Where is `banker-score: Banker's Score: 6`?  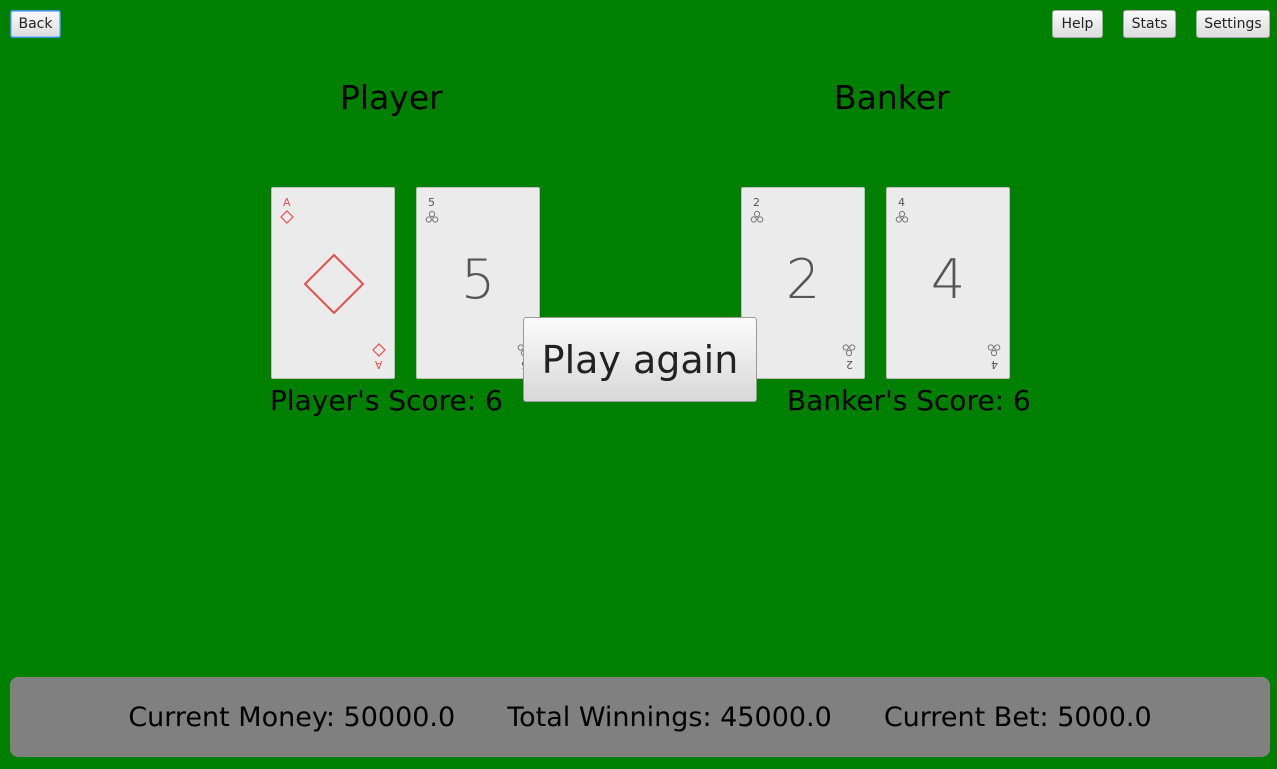 banker-score: Banker's Score: 6 is located at coordinates (909, 400).